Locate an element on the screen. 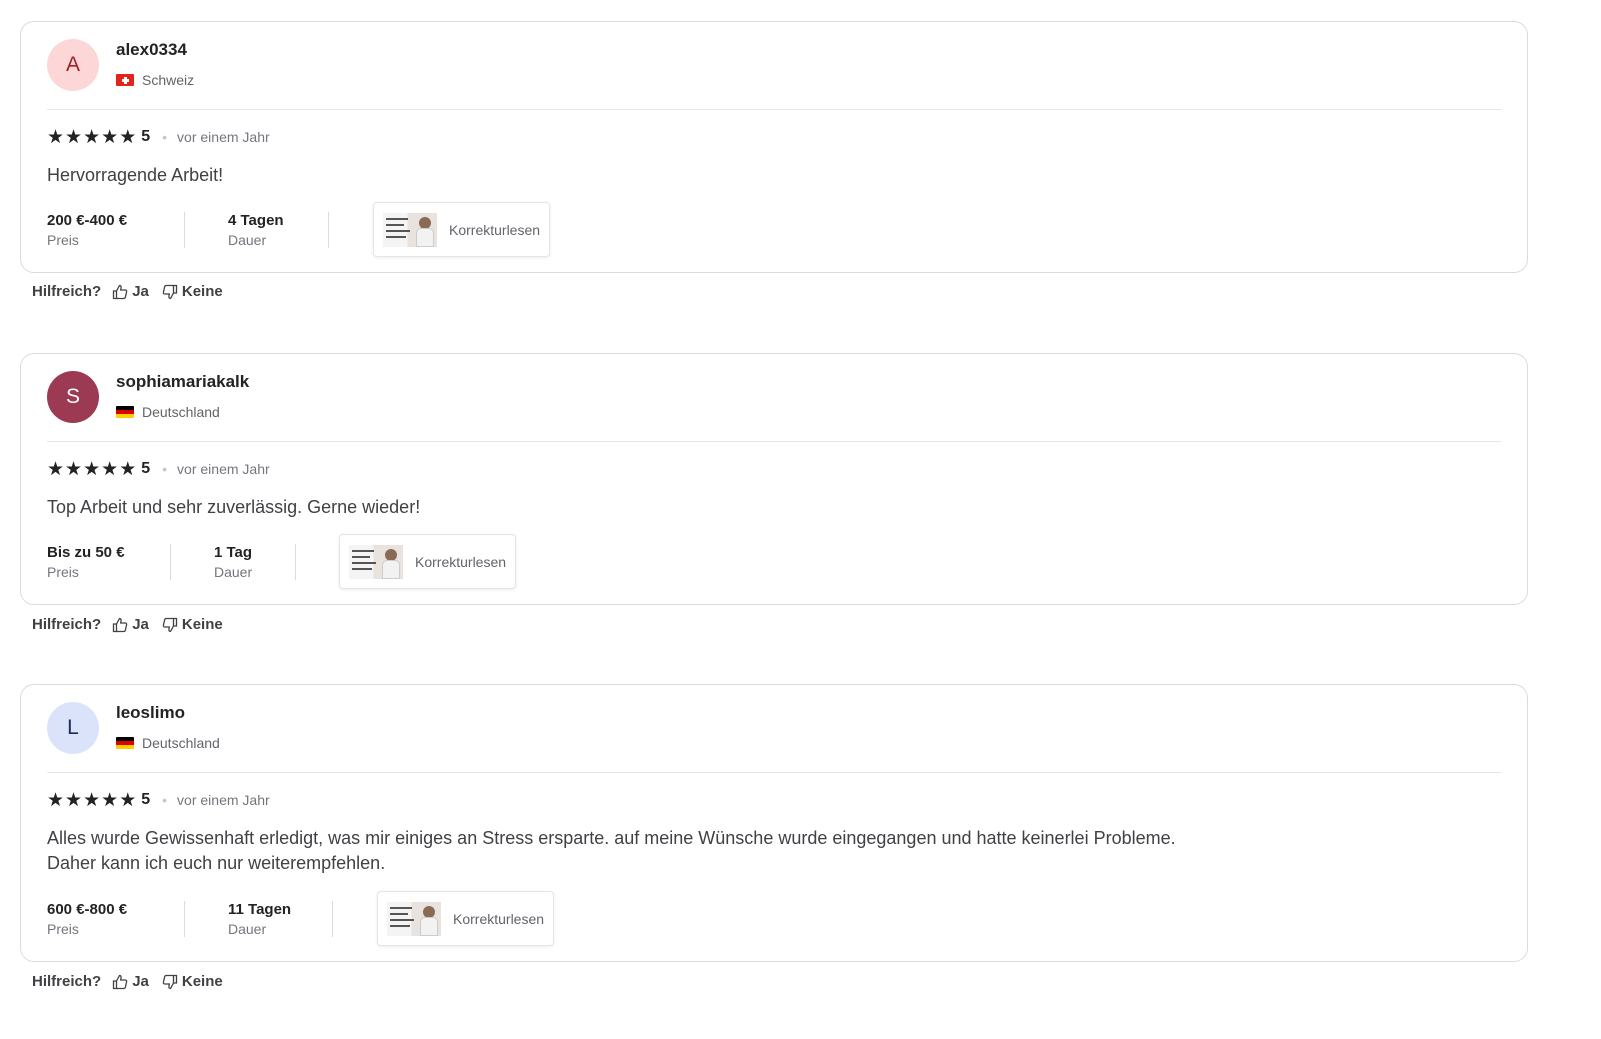 The height and width of the screenshot is (1039, 1601). duration-block: 11 Tagen Dauer is located at coordinates (258, 919).